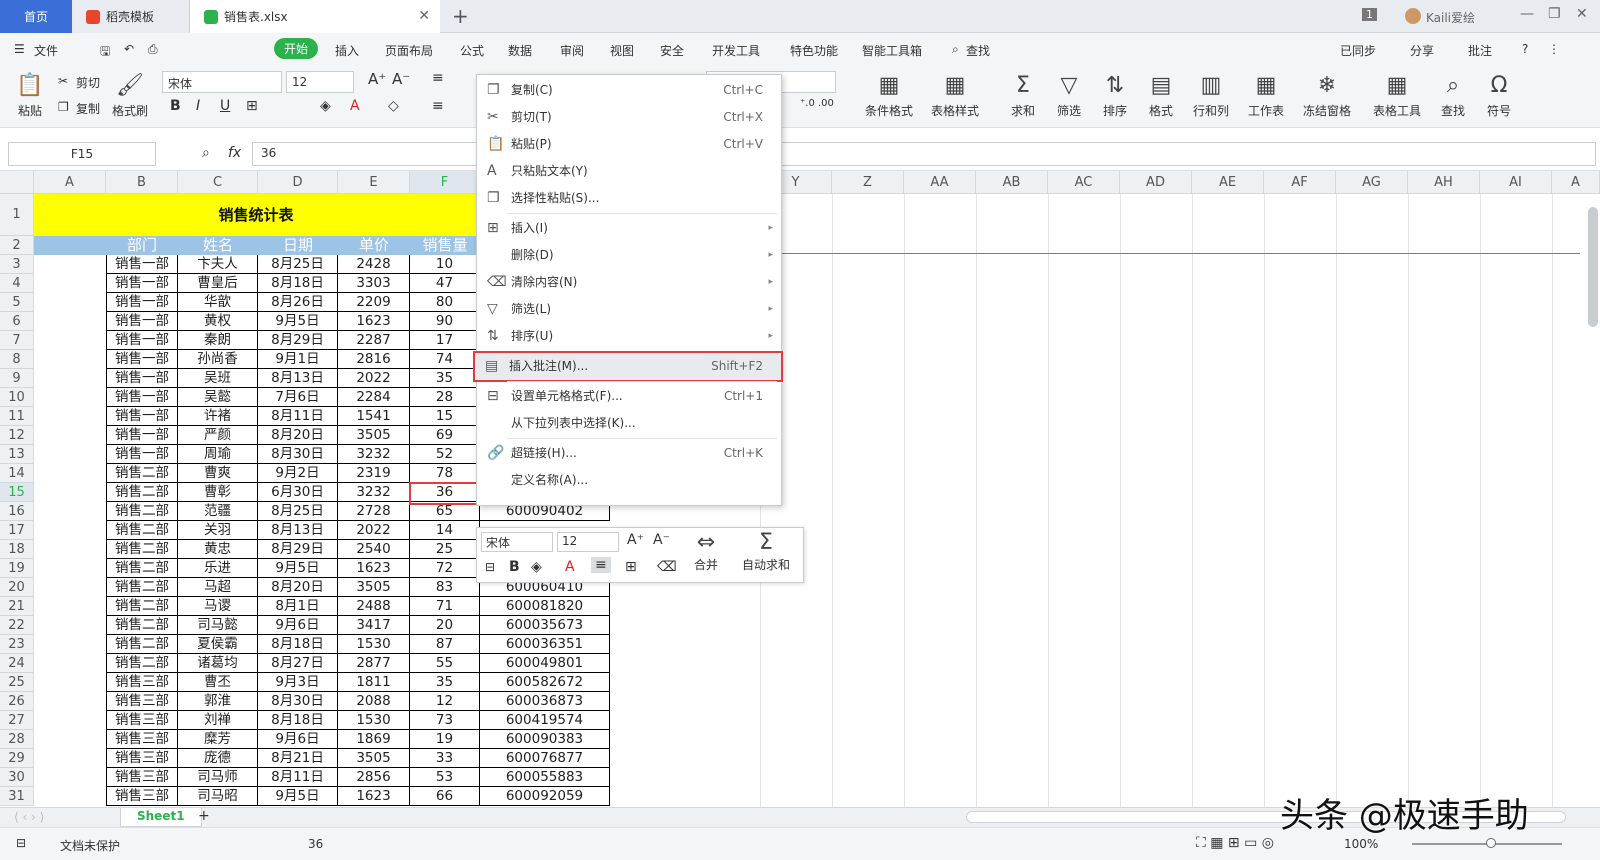 This screenshot has width=1600, height=860. What do you see at coordinates (940, 182) in the screenshot?
I see `col-header-aa: AA` at bounding box center [940, 182].